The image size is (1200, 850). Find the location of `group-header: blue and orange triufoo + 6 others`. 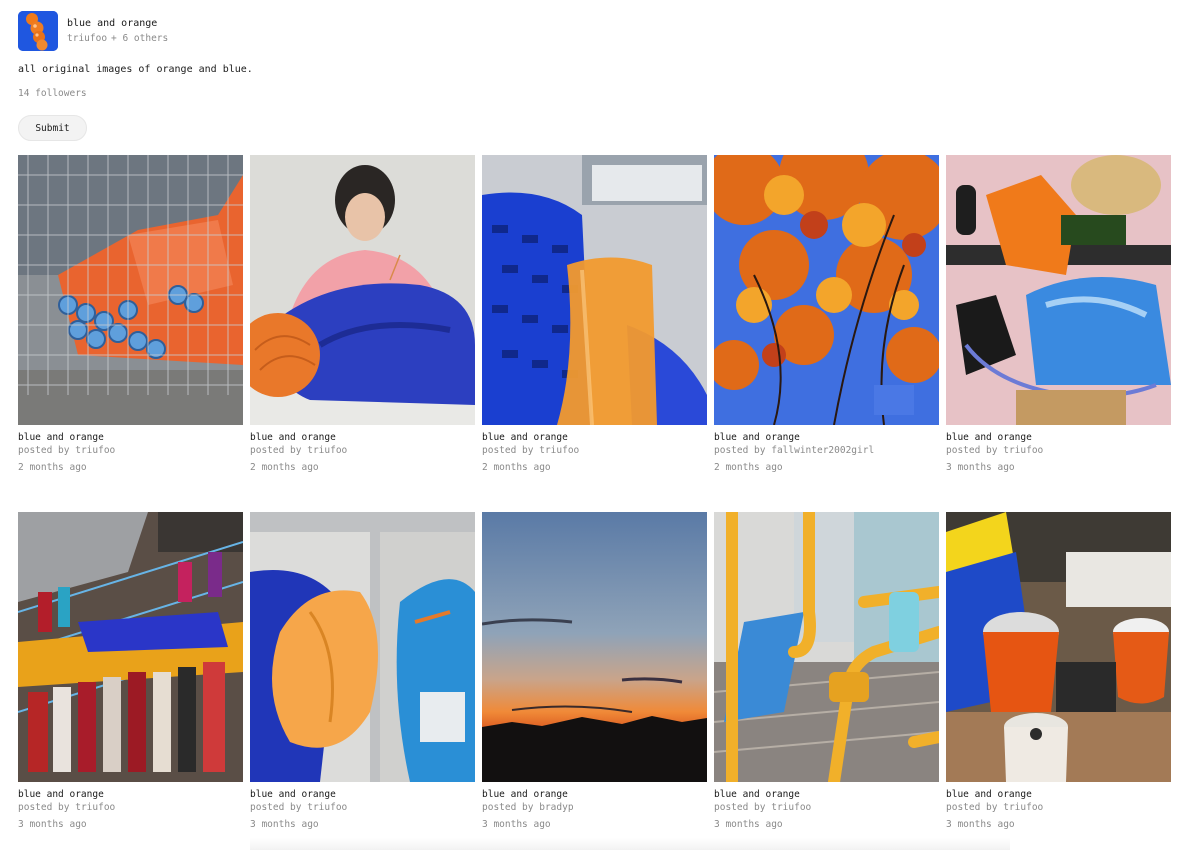

group-header: blue and orange triufoo + 6 others is located at coordinates (93, 31).